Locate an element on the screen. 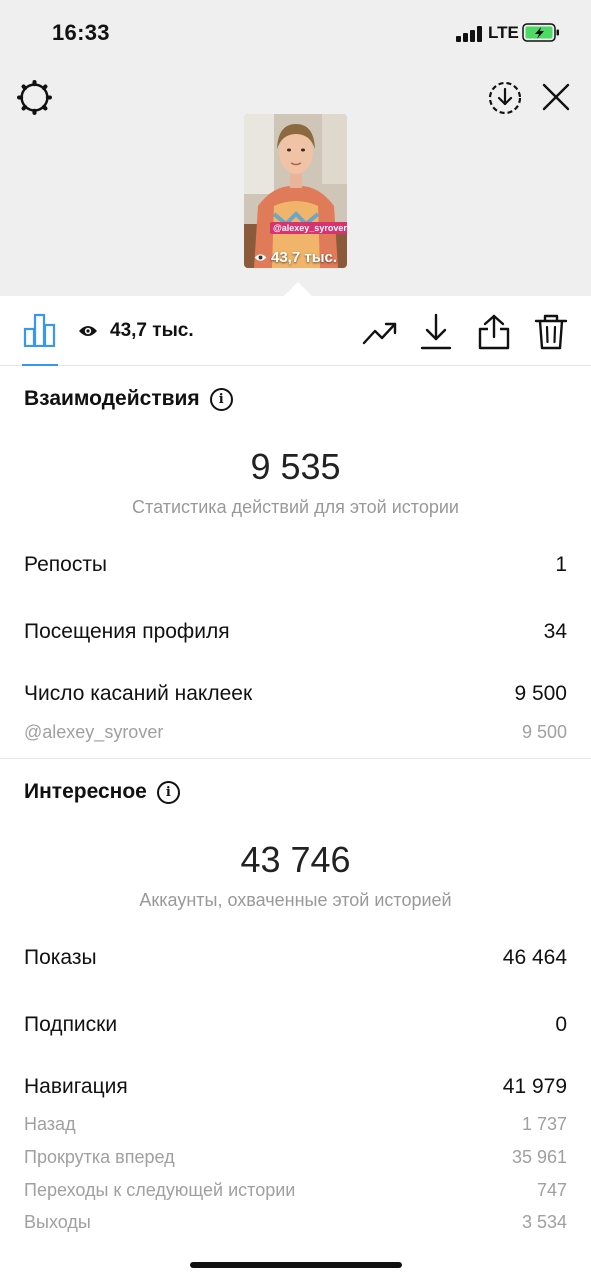  interactions-title-text: Взаимодействия is located at coordinates (112, 398).